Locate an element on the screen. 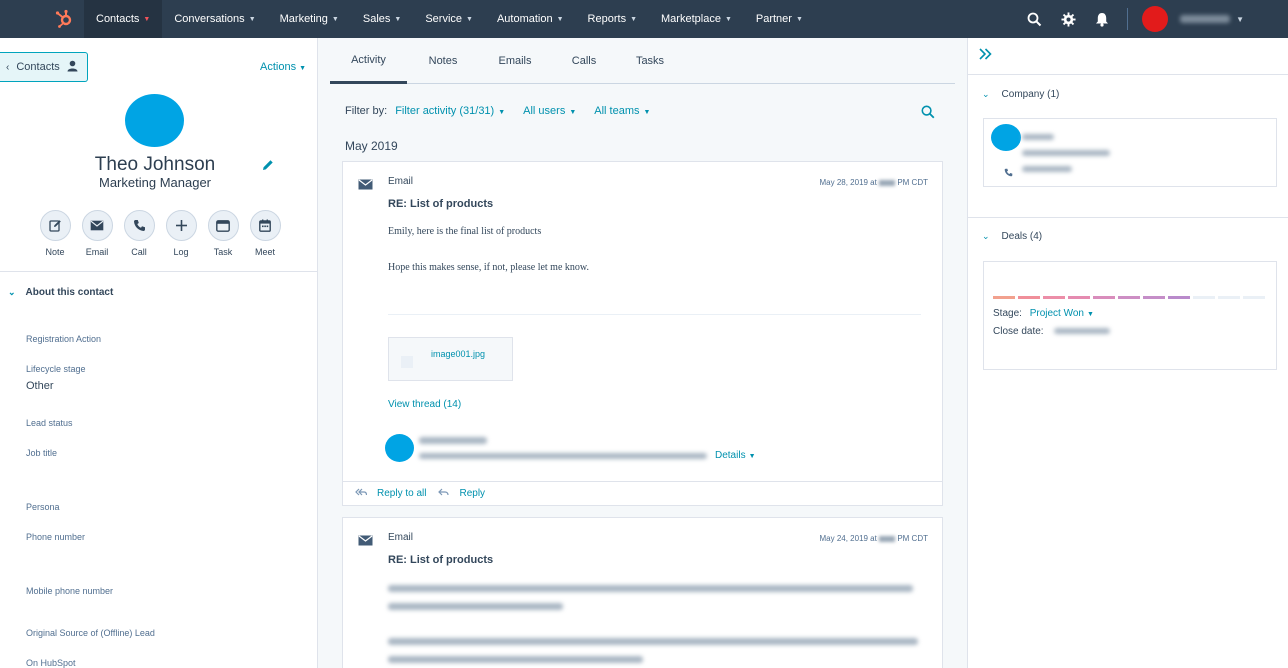 The width and height of the screenshot is (1288, 668). view-thread-link: View thread (14) is located at coordinates (424, 404).